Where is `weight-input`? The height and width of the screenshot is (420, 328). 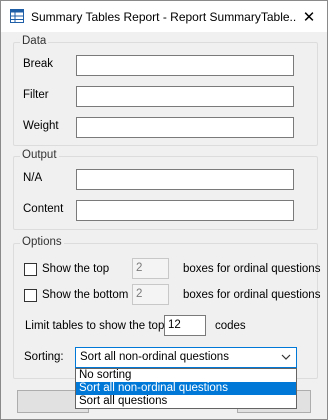 weight-input is located at coordinates (185, 127).